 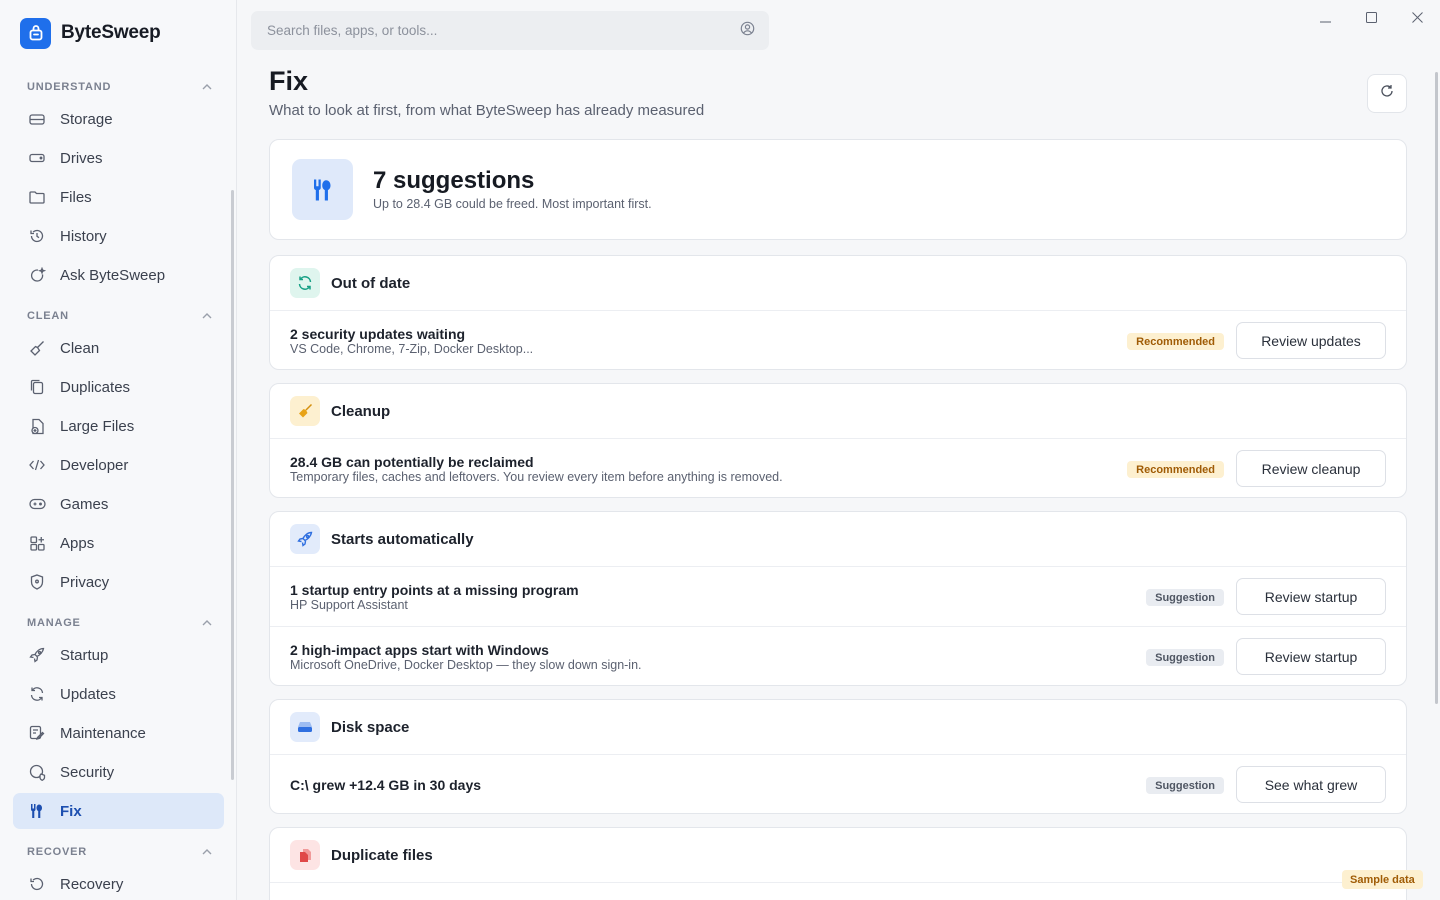 What do you see at coordinates (118, 426) in the screenshot?
I see `sidebar-item-large-files: Large Files` at bounding box center [118, 426].